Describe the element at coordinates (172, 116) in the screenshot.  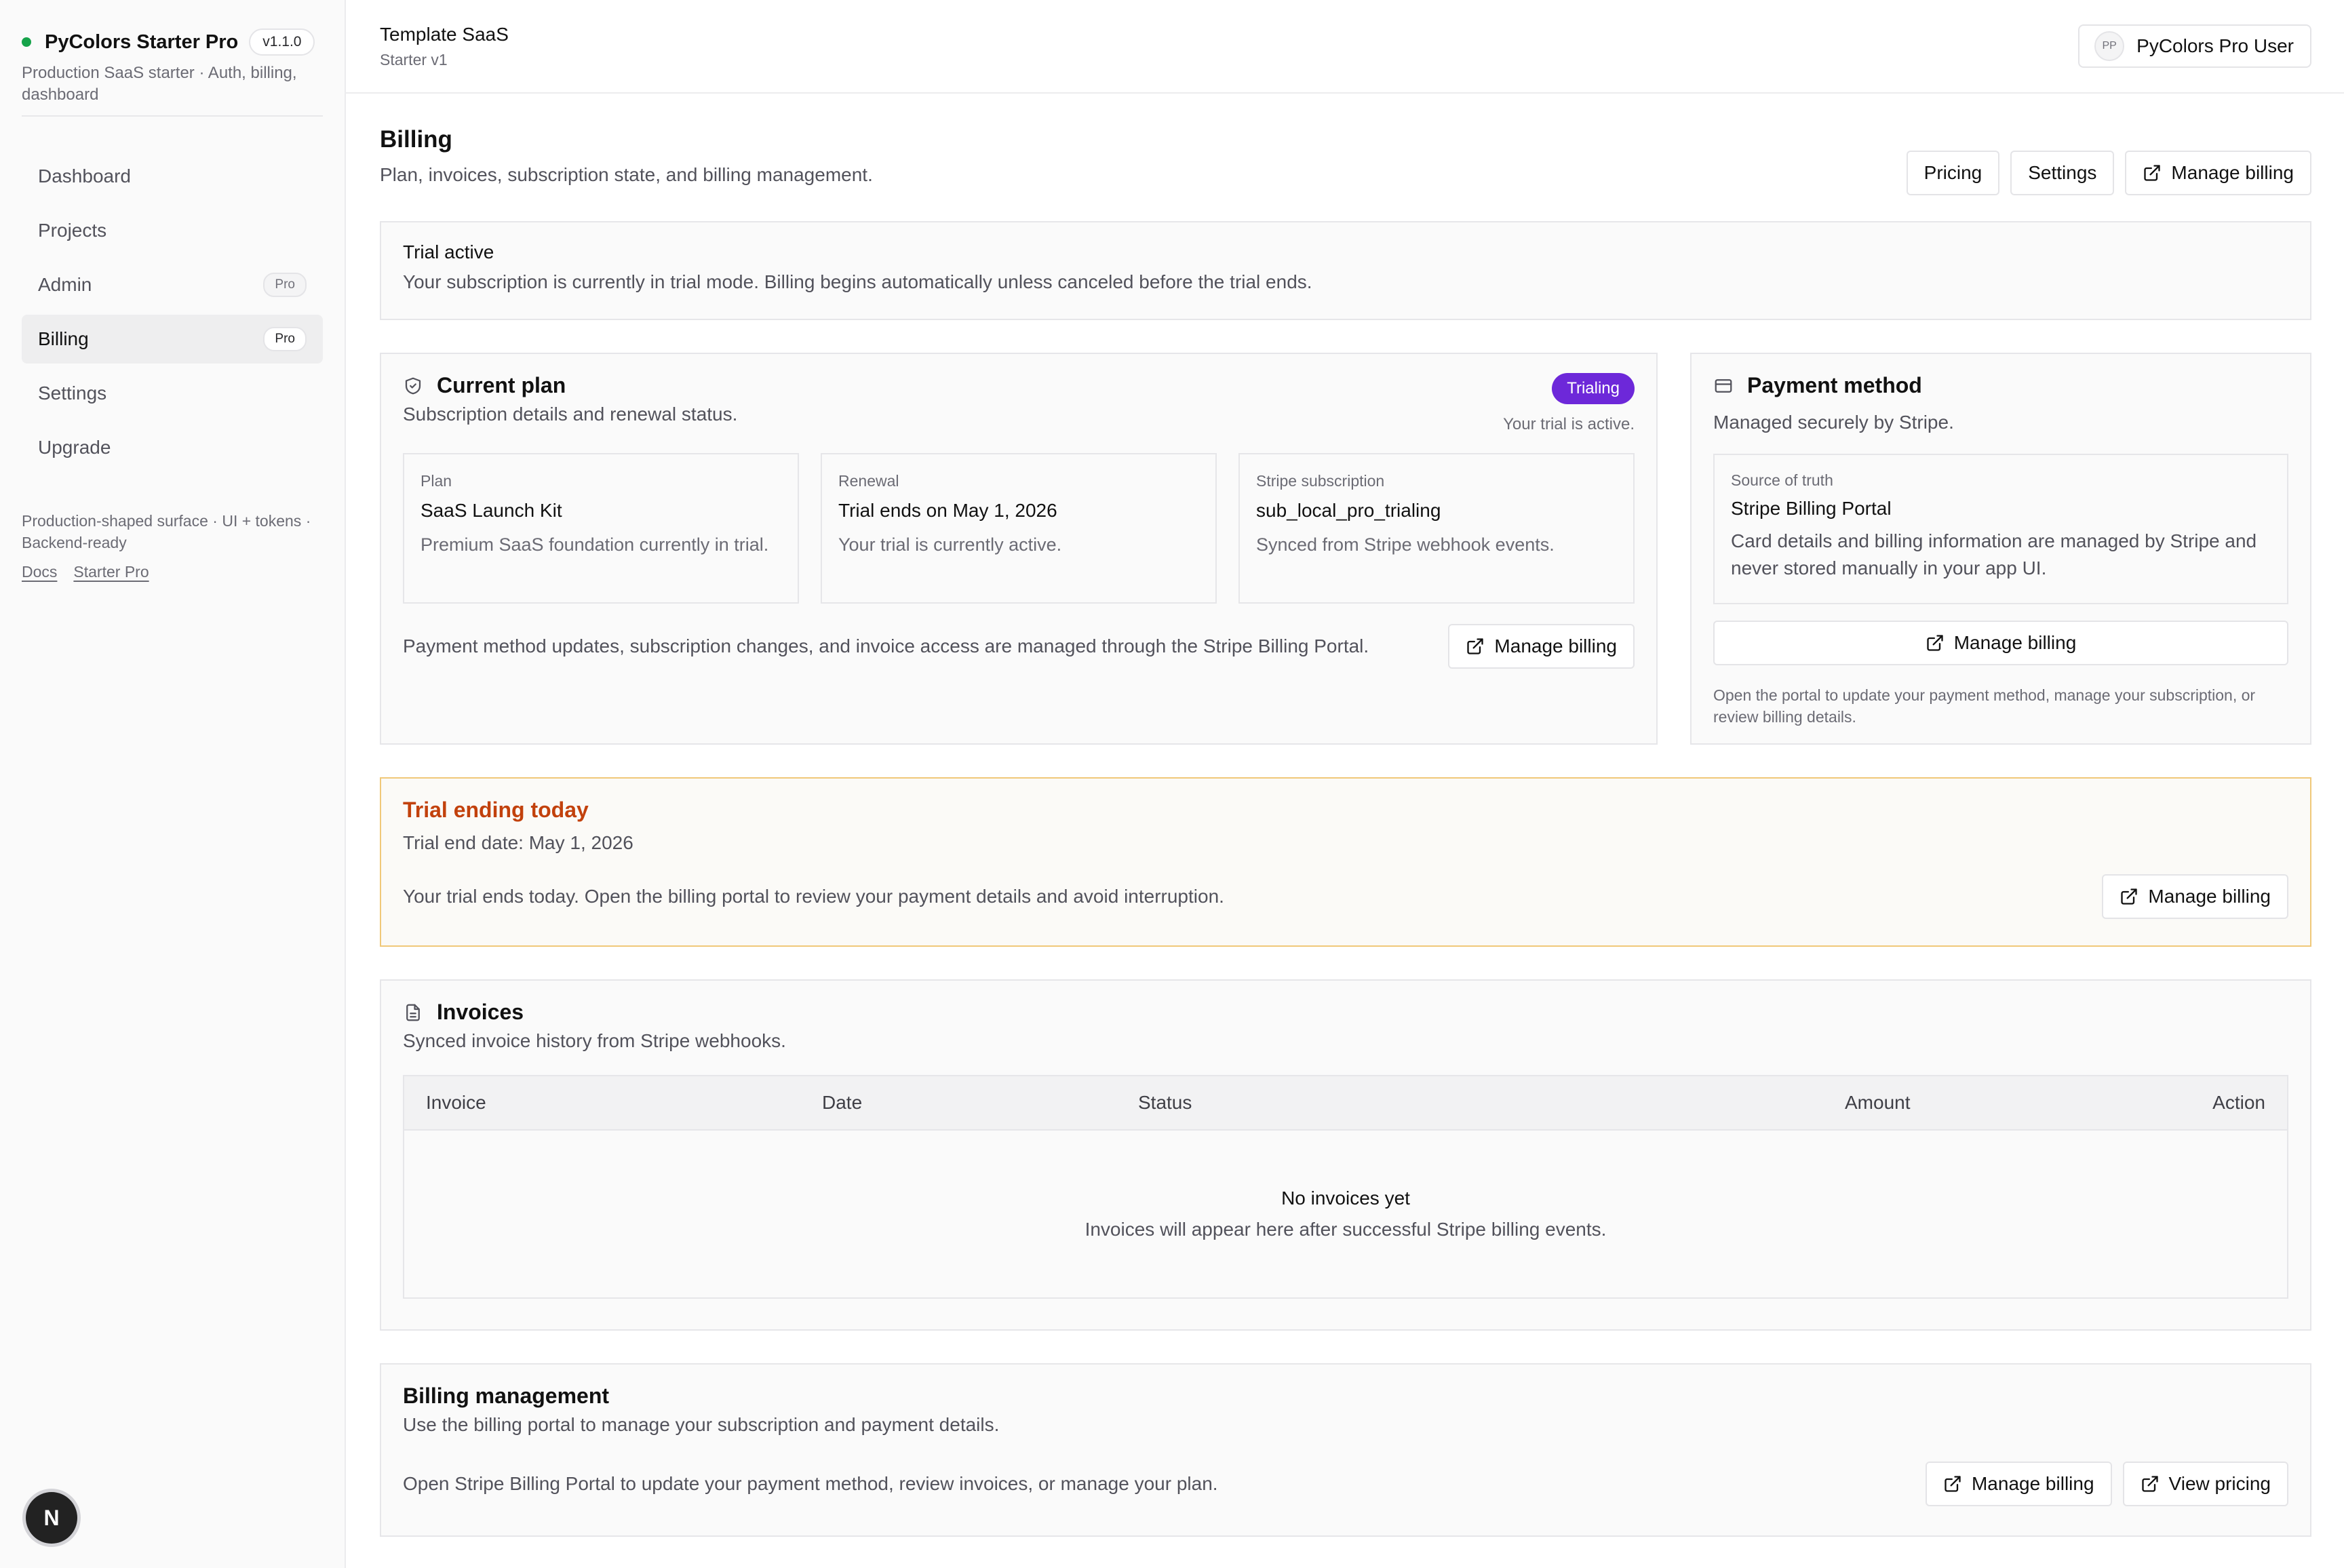
I see `divider` at that location.